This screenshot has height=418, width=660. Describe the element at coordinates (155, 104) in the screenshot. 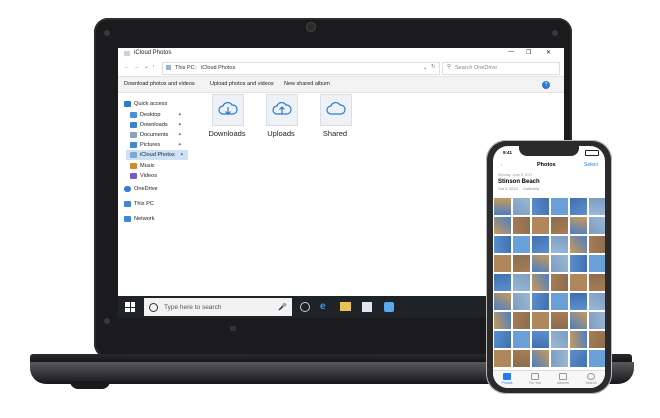

I see `nav-quick-access: Quick access` at that location.